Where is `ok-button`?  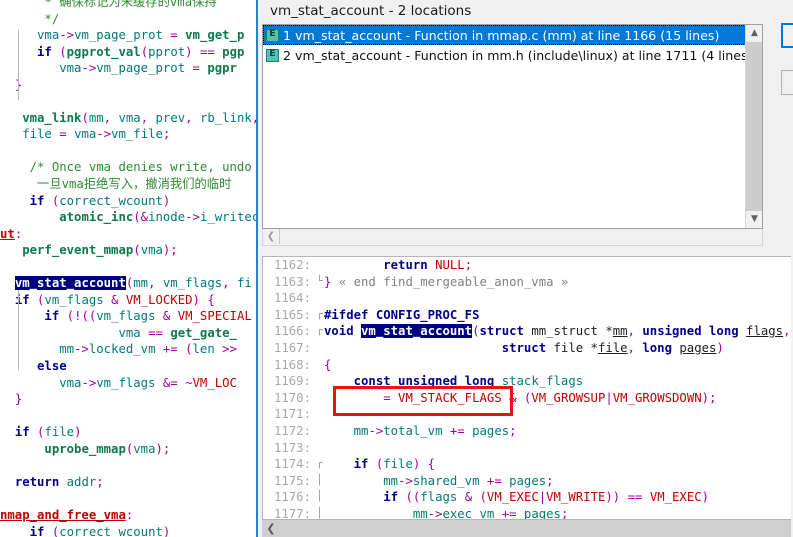
ok-button is located at coordinates (787, 35).